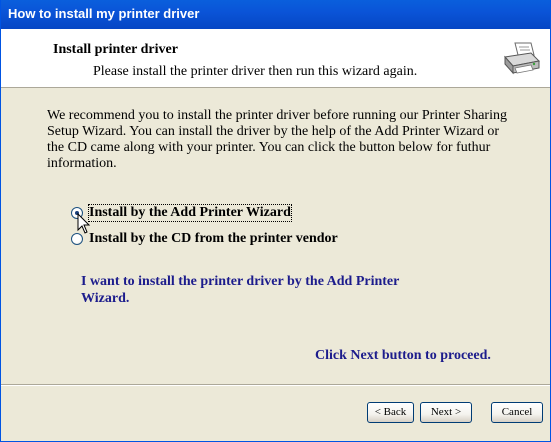 This screenshot has height=442, width=551. What do you see at coordinates (522, 58) in the screenshot?
I see `printer-icon` at bounding box center [522, 58].